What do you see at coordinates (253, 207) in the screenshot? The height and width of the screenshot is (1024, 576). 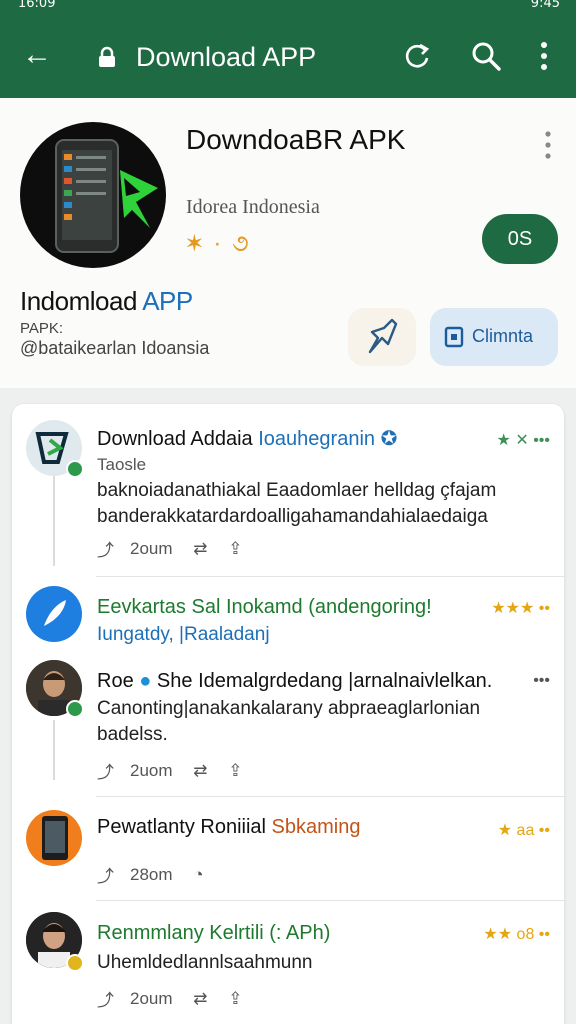 I see `app-subtitle: Idorea Indonesia` at bounding box center [253, 207].